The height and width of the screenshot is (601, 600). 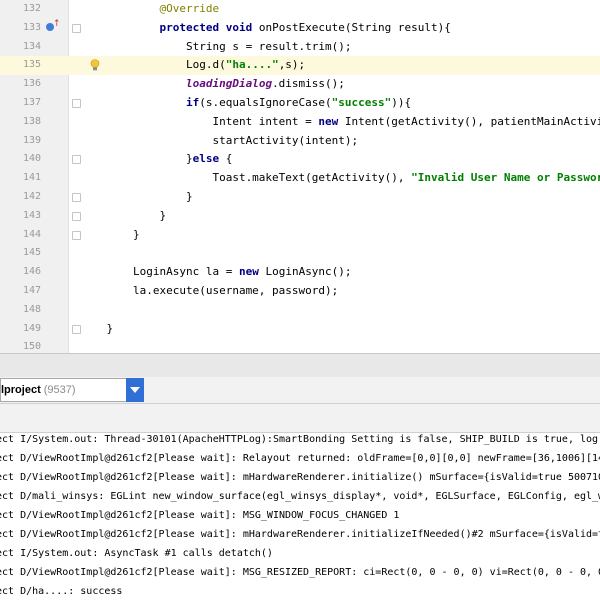 What do you see at coordinates (209, 159) in the screenshot?
I see `code-token: else` at bounding box center [209, 159].